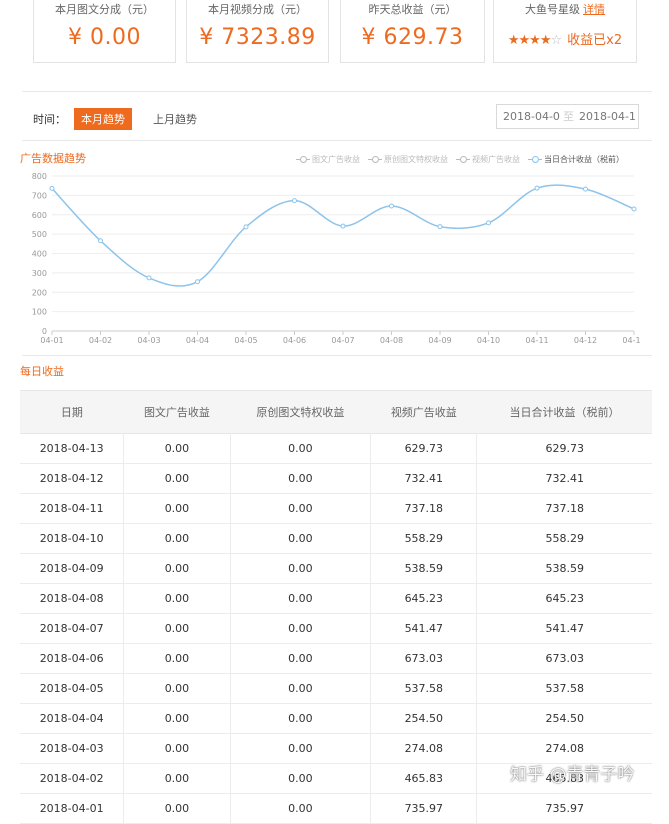  I want to click on x-tick-label: 04-12, so click(585, 340).